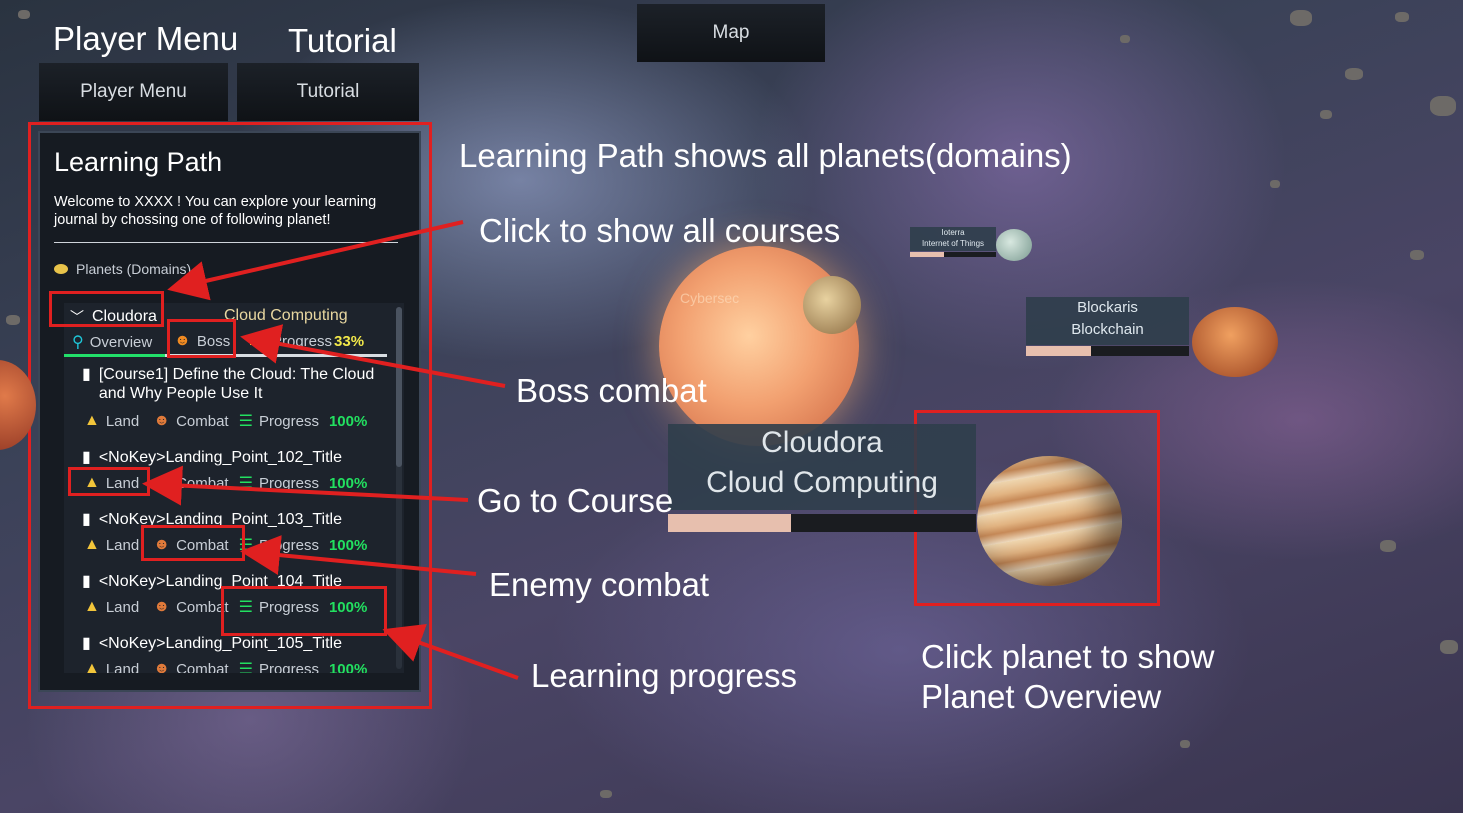 Image resolution: width=1463 pixels, height=813 pixels. What do you see at coordinates (927, 254) in the screenshot?
I see `iot-progress-fill` at bounding box center [927, 254].